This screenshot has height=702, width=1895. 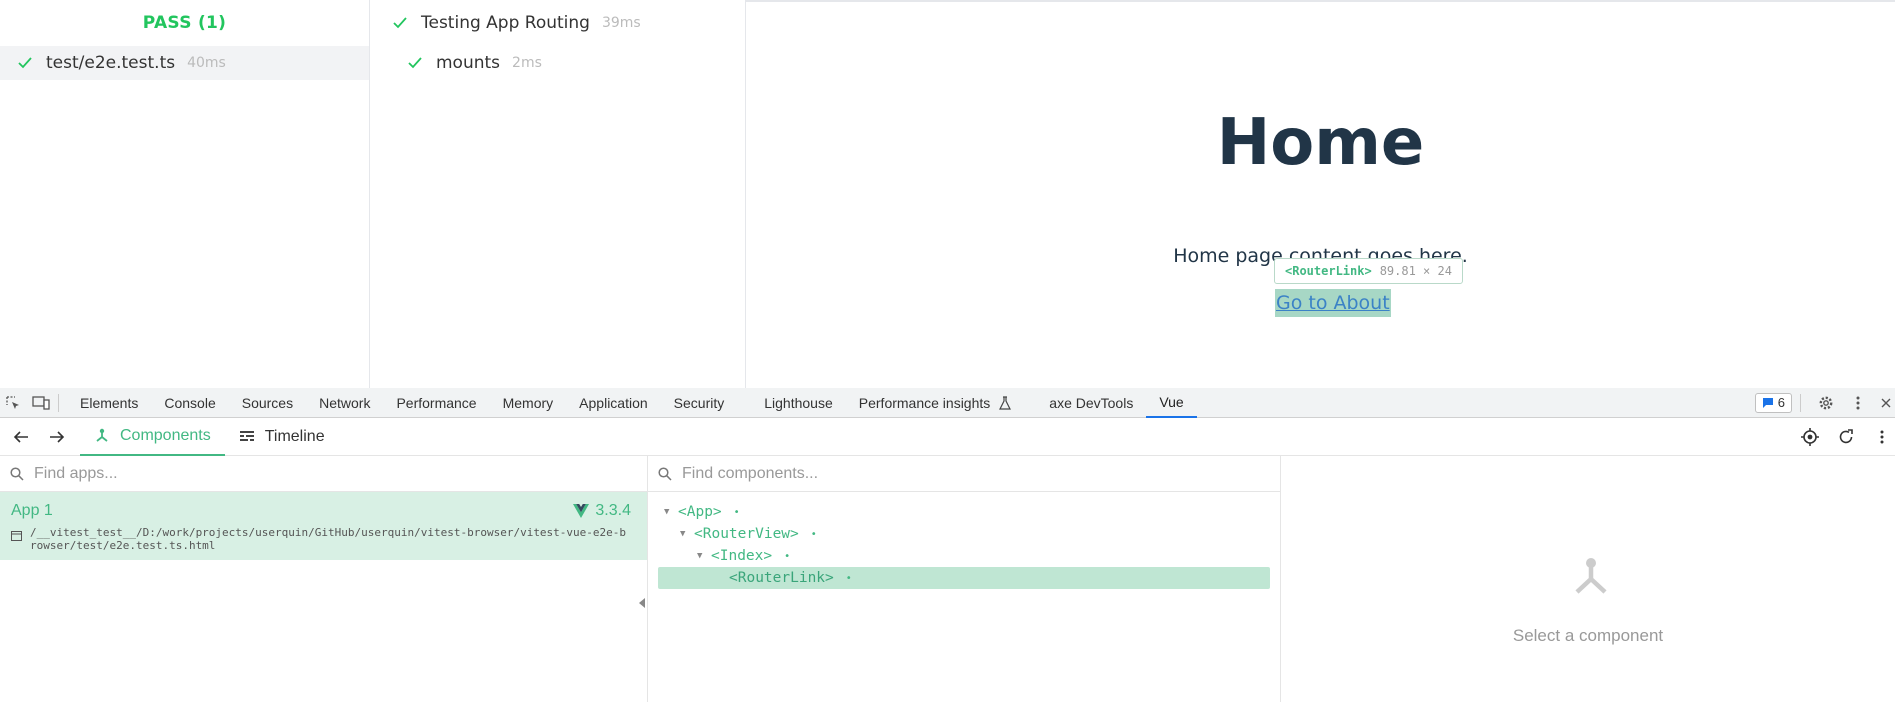 I want to click on tree-node-label: <Index>, so click(x=742, y=556).